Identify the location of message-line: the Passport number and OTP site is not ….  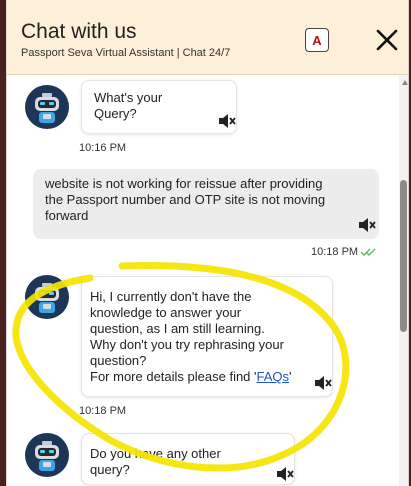
(185, 199).